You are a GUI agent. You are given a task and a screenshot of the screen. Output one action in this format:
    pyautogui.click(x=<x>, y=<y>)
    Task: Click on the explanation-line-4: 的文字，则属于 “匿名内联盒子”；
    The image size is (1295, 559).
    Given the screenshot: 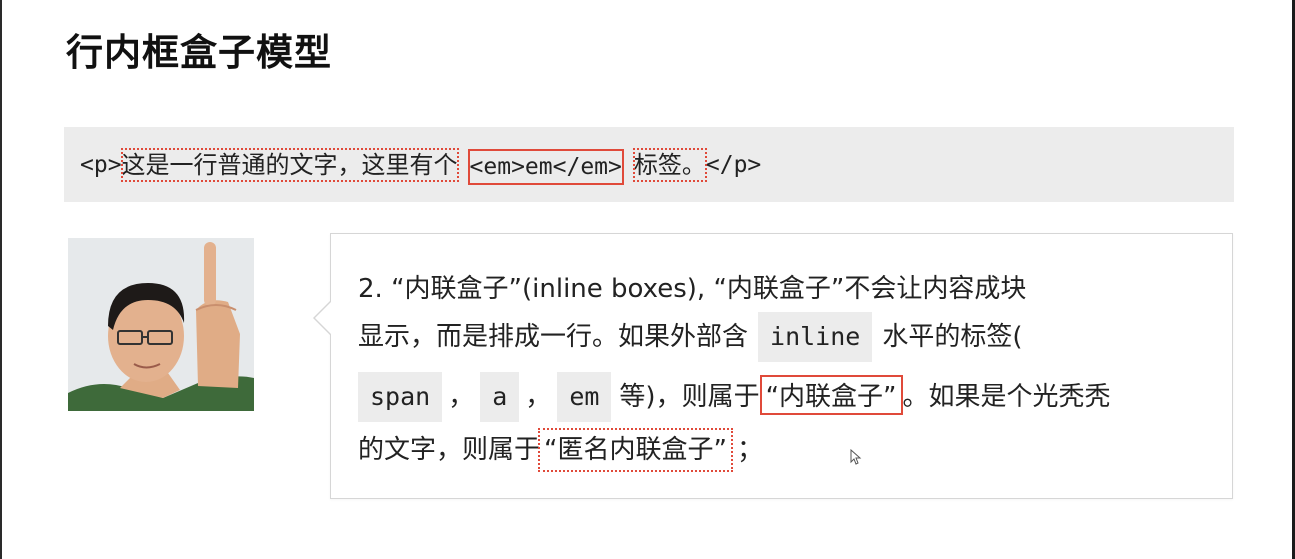 What is the action you would take?
    pyautogui.click(x=560, y=450)
    